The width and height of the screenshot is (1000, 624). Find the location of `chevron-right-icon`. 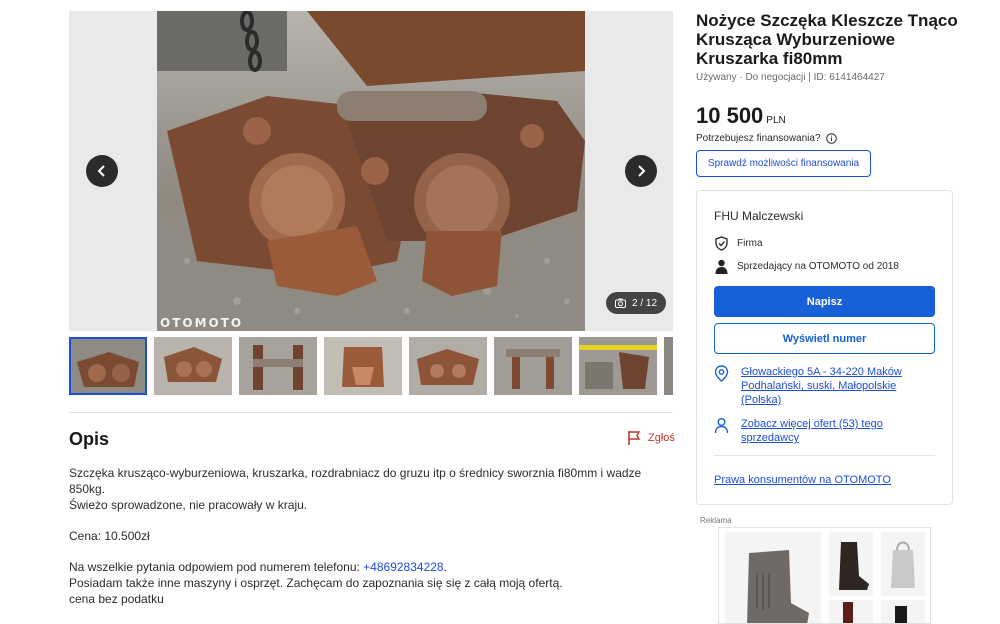

chevron-right-icon is located at coordinates (642, 171).